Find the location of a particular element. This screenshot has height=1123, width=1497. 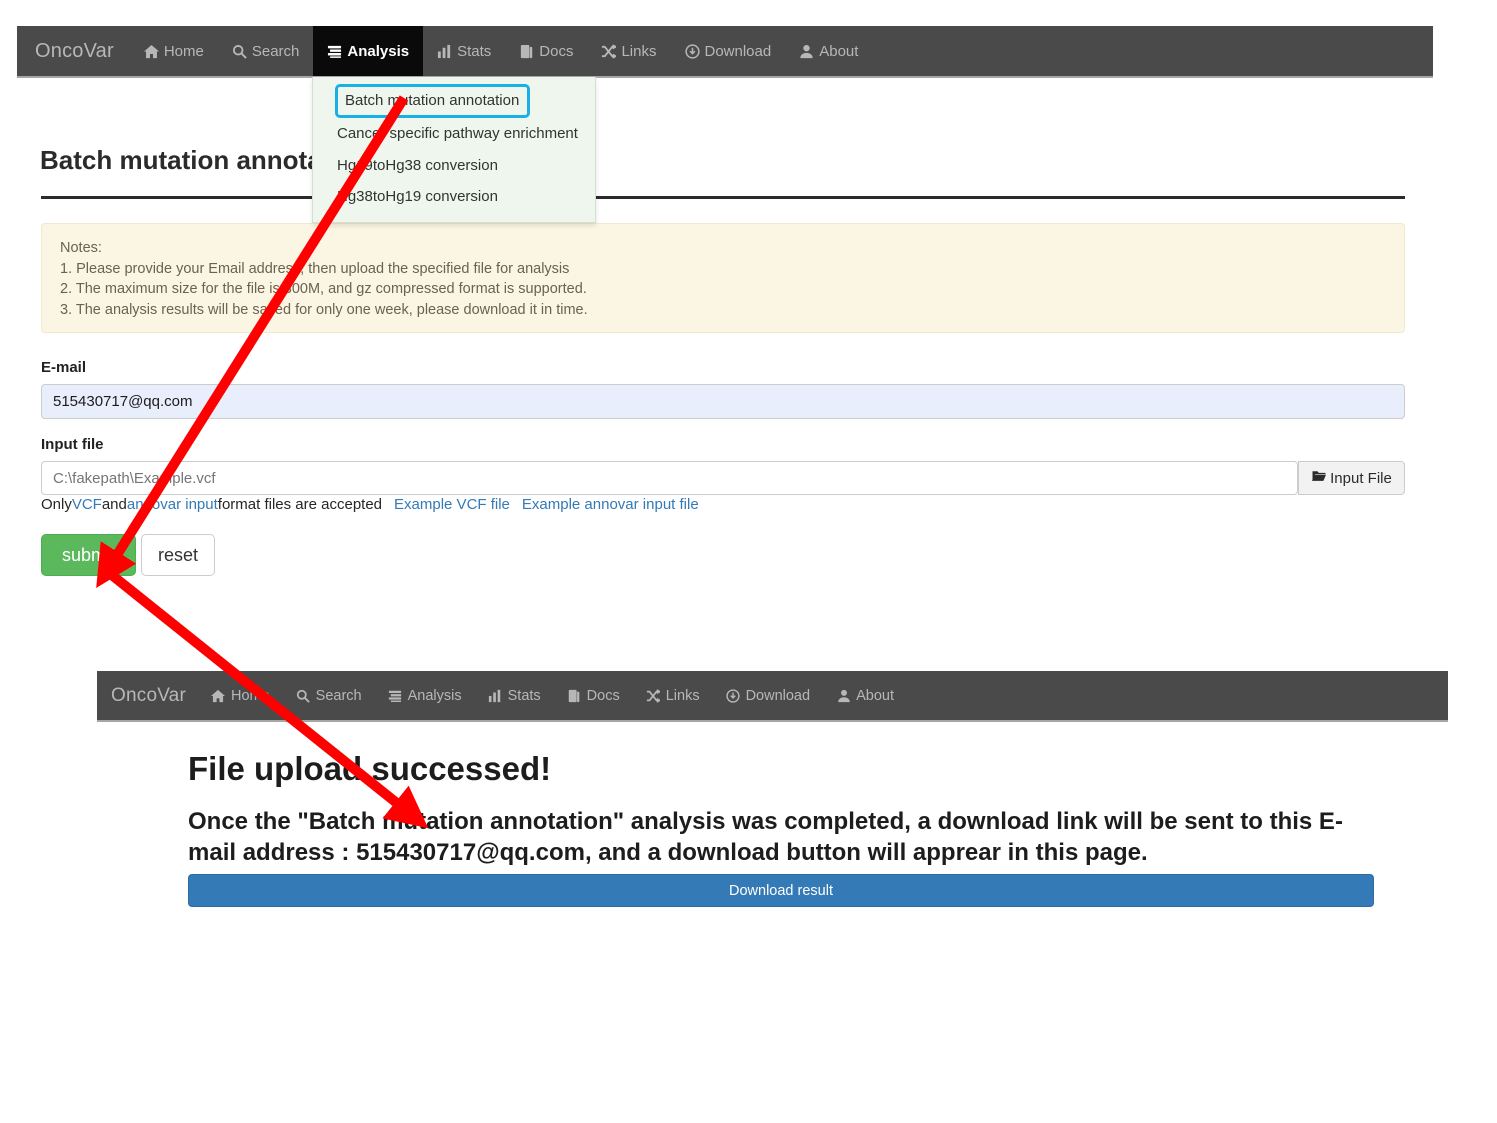

nav-label-search: Search is located at coordinates (275, 51).